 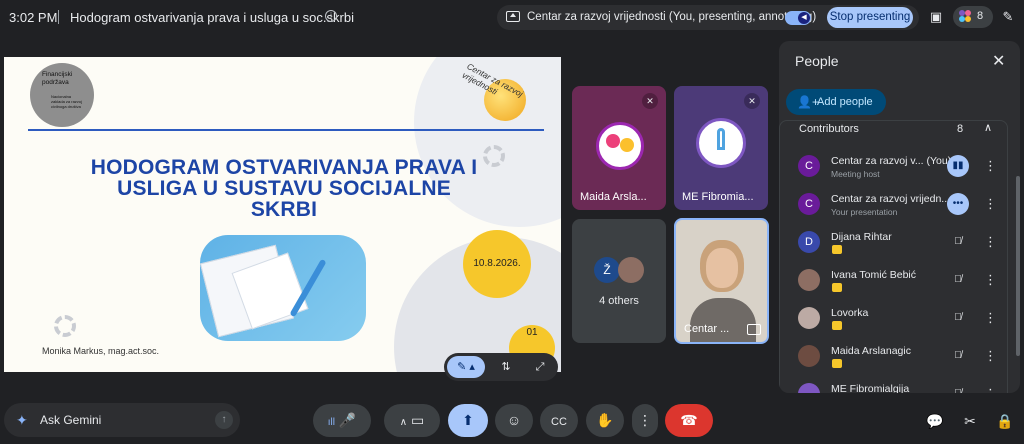 I want to click on volume-icon: ◀, so click(x=804, y=18).